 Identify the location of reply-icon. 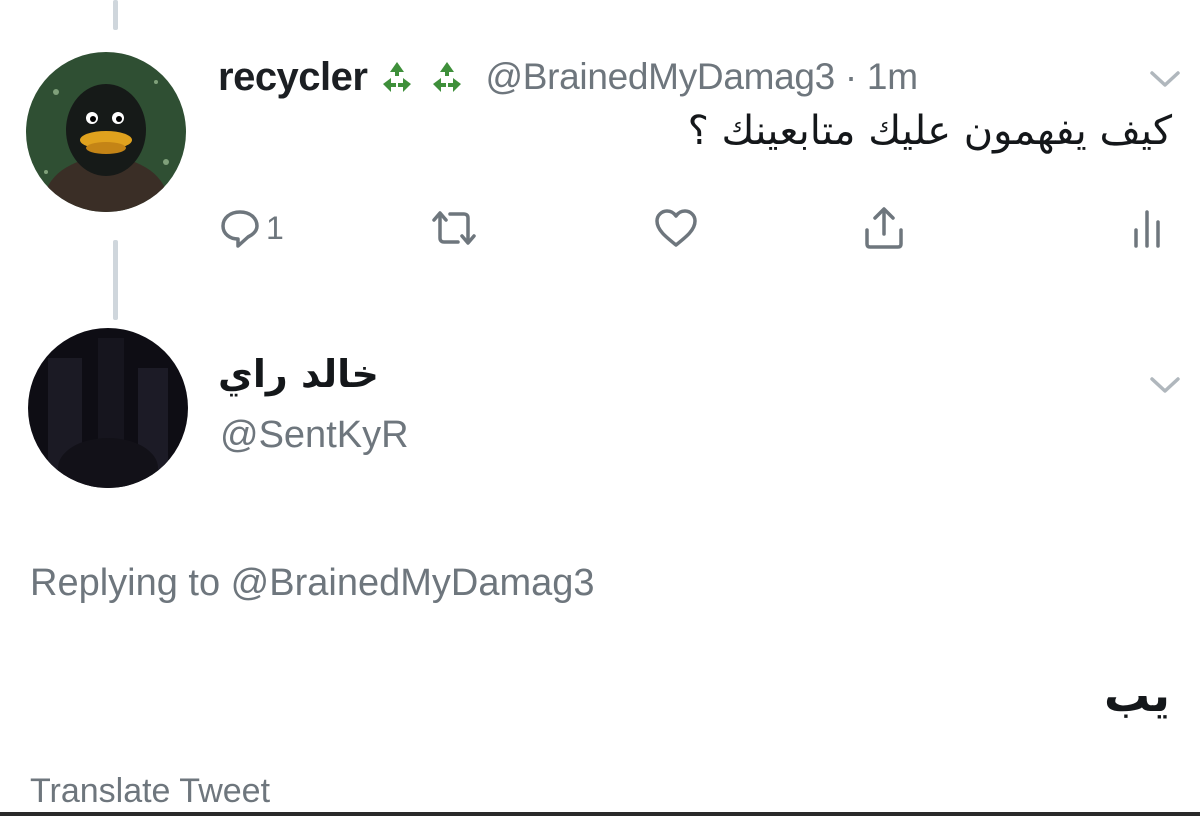
(240, 229).